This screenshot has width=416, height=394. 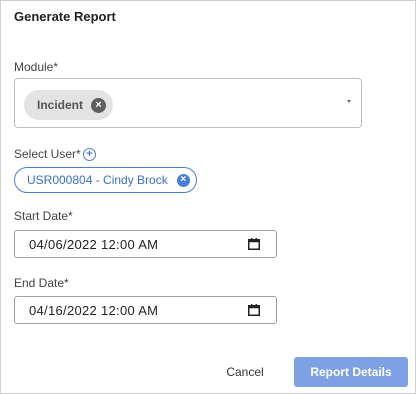 What do you see at coordinates (47, 154) in the screenshot?
I see `select-user-label: Select User*` at bounding box center [47, 154].